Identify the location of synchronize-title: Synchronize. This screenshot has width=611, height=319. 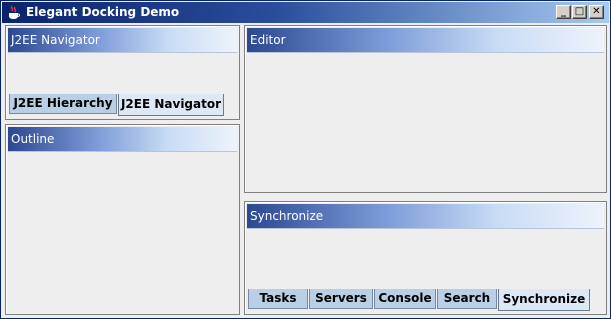
(287, 216).